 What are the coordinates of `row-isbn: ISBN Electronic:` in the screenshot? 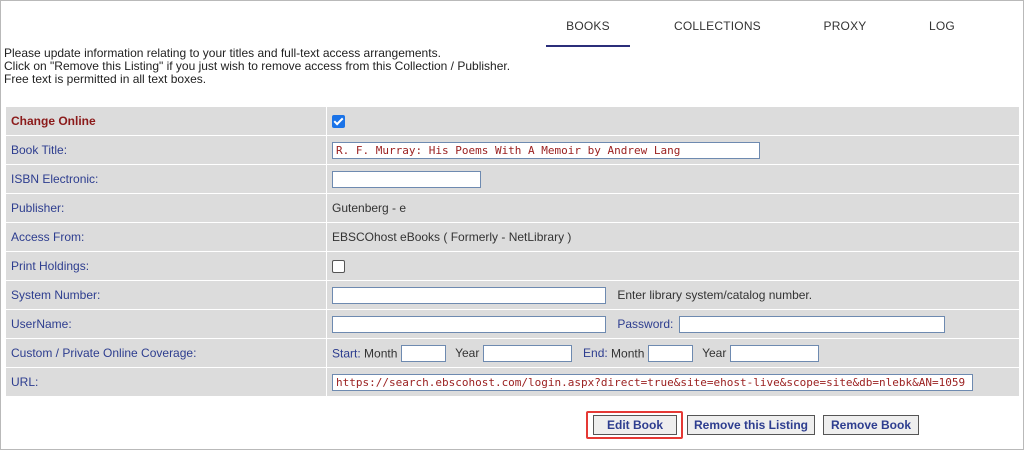 It's located at (512, 179).